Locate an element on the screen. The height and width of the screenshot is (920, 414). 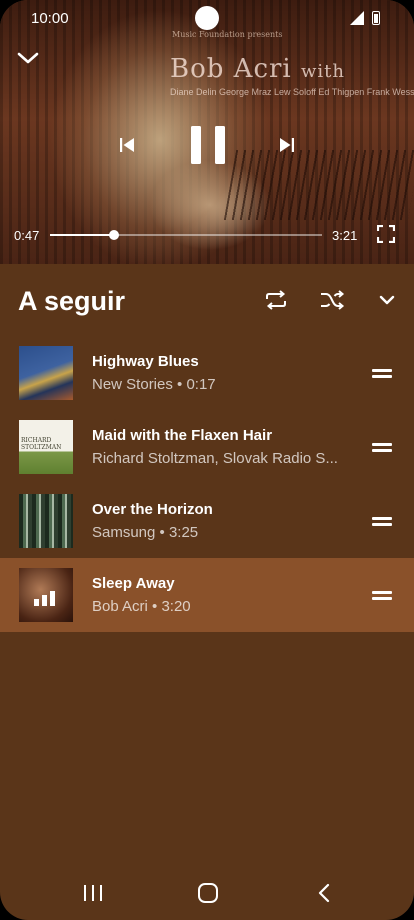
home-button is located at coordinates (208, 893).